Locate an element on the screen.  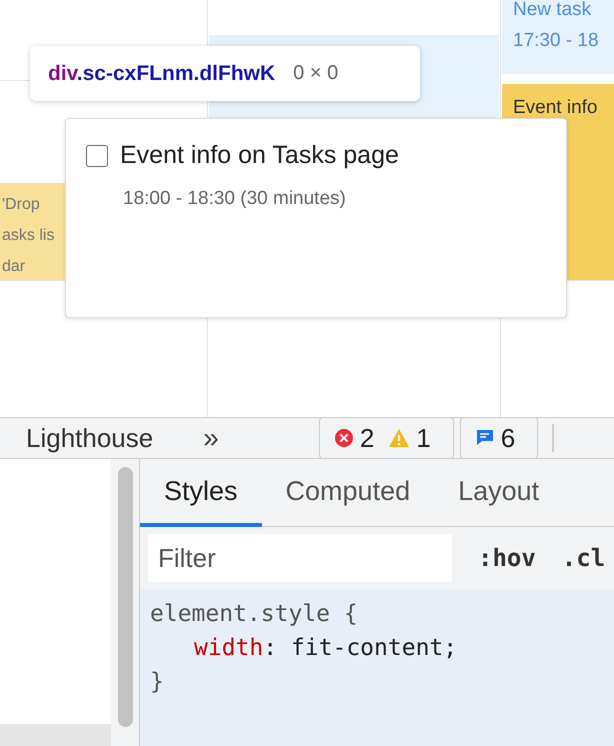
element-selector: div.sc-cxFLnm.dlFhwK is located at coordinates (162, 74).